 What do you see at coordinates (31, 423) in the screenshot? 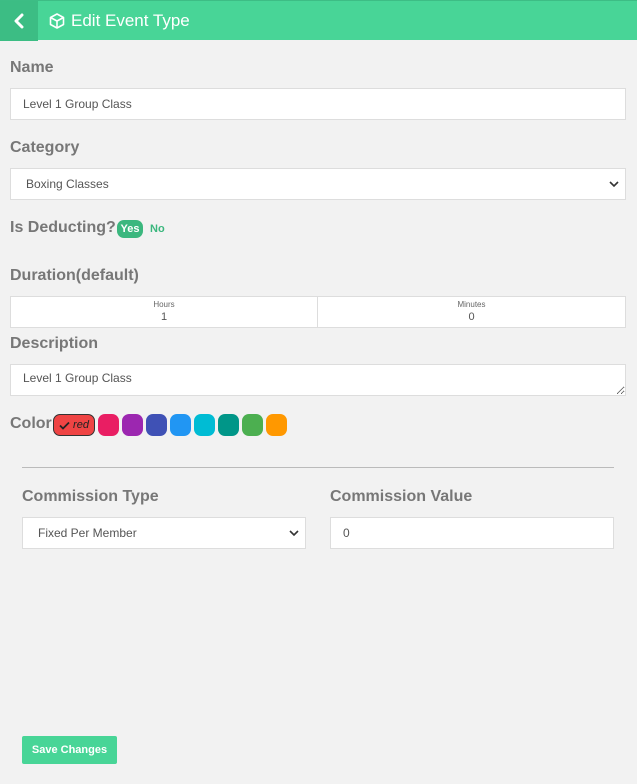
I see `color-label: Color` at bounding box center [31, 423].